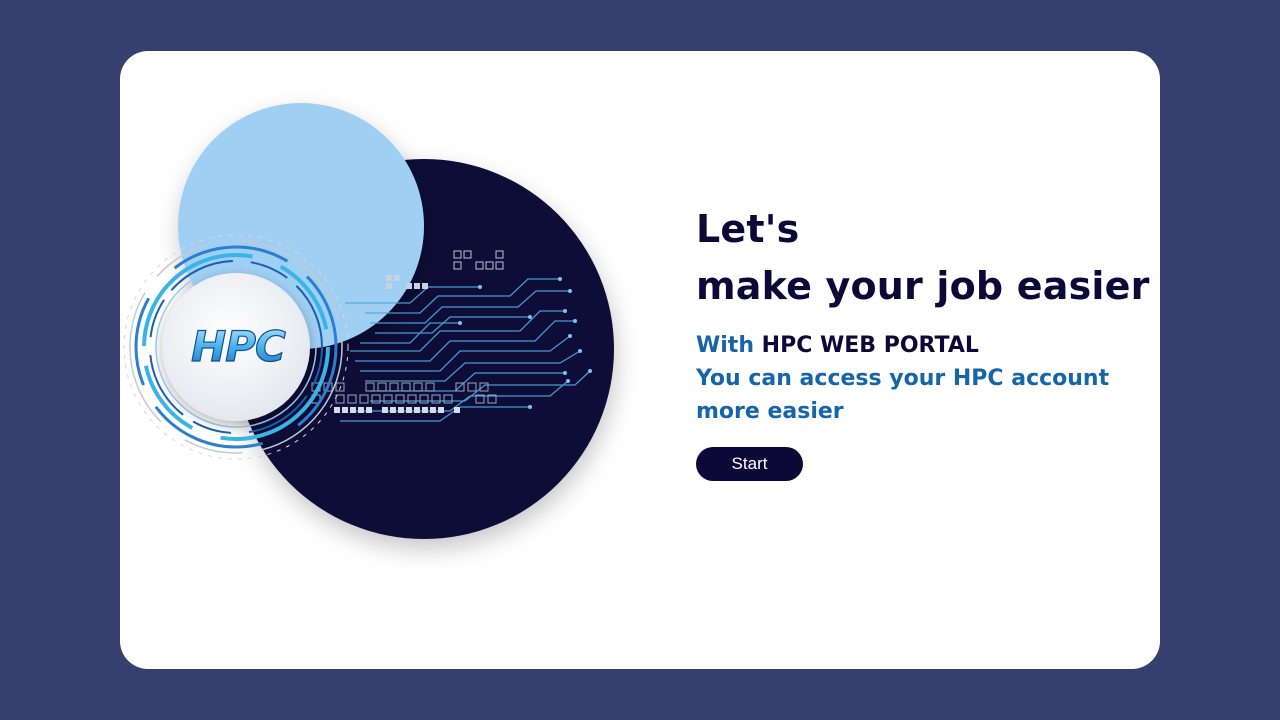 The image size is (1280, 720). Describe the element at coordinates (923, 286) in the screenshot. I see `headline-line-2: make your job easier` at that location.